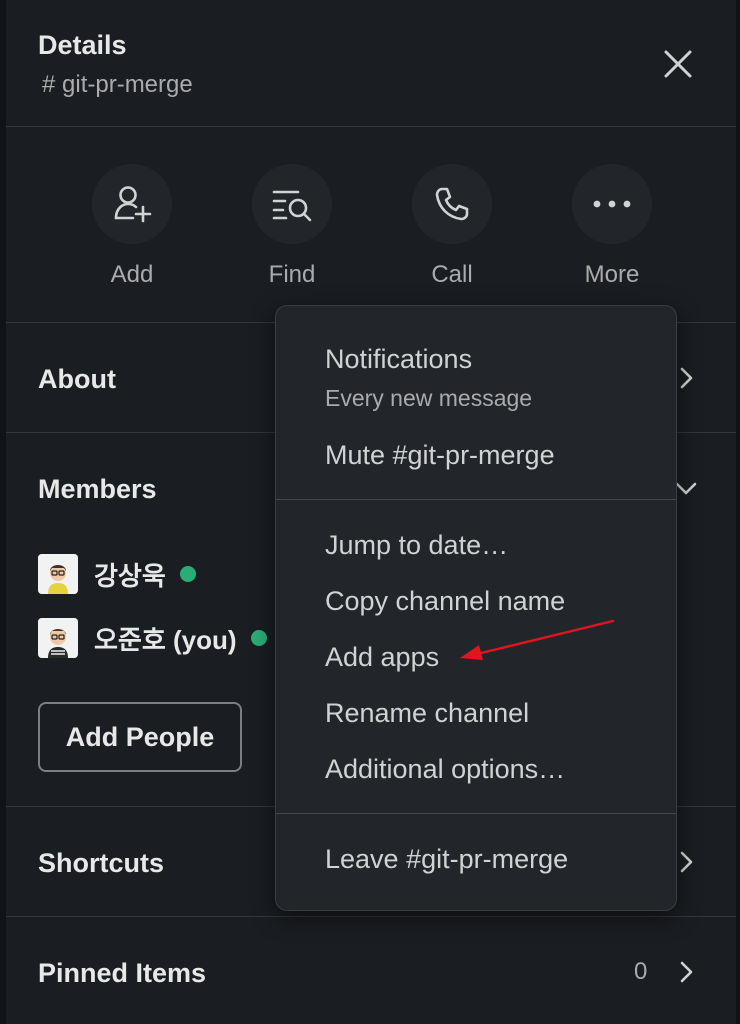 This screenshot has height=1024, width=740. I want to click on more-dots-icon, so click(612, 204).